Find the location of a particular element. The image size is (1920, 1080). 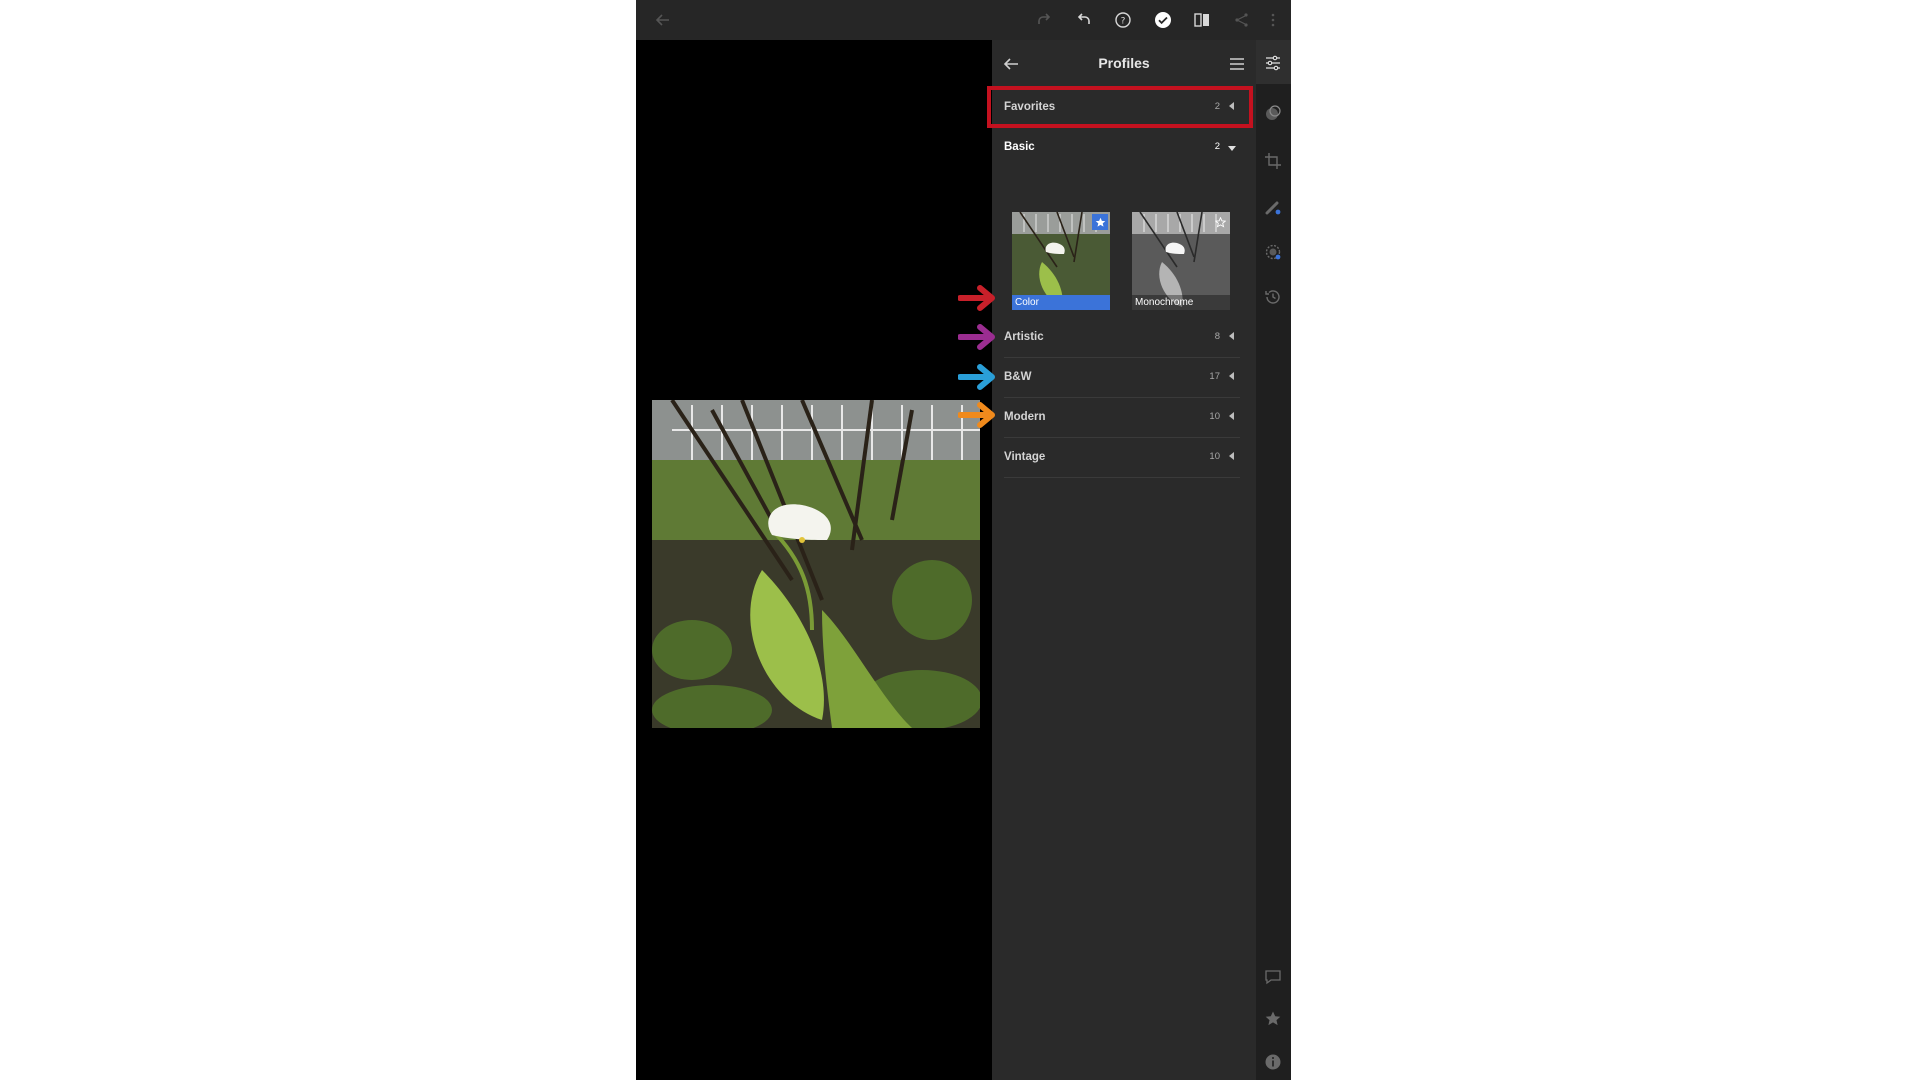

category-label: Artistic is located at coordinates (1024, 337).